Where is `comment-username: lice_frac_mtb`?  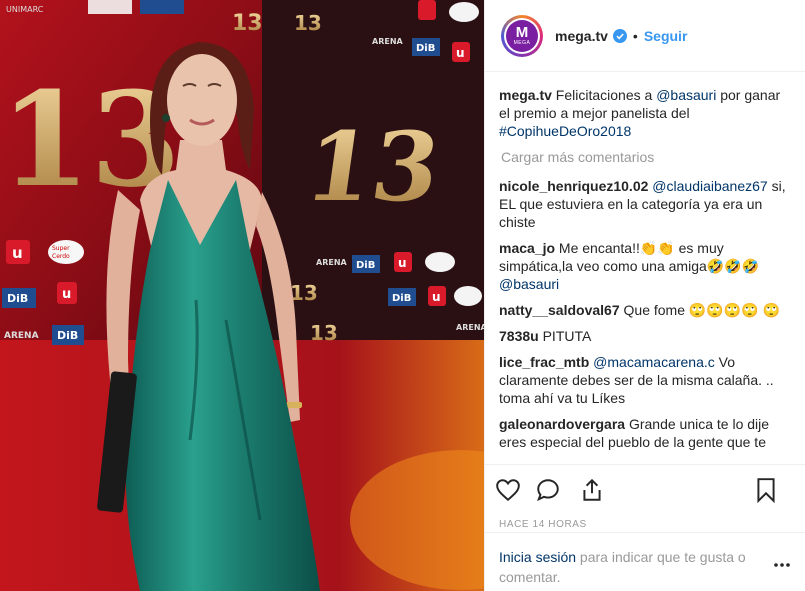
comment-username: lice_frac_mtb is located at coordinates (544, 362).